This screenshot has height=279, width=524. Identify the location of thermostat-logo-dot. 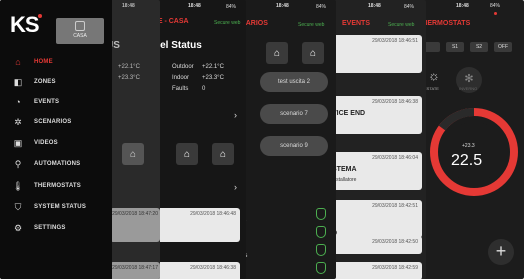
(495, 13).